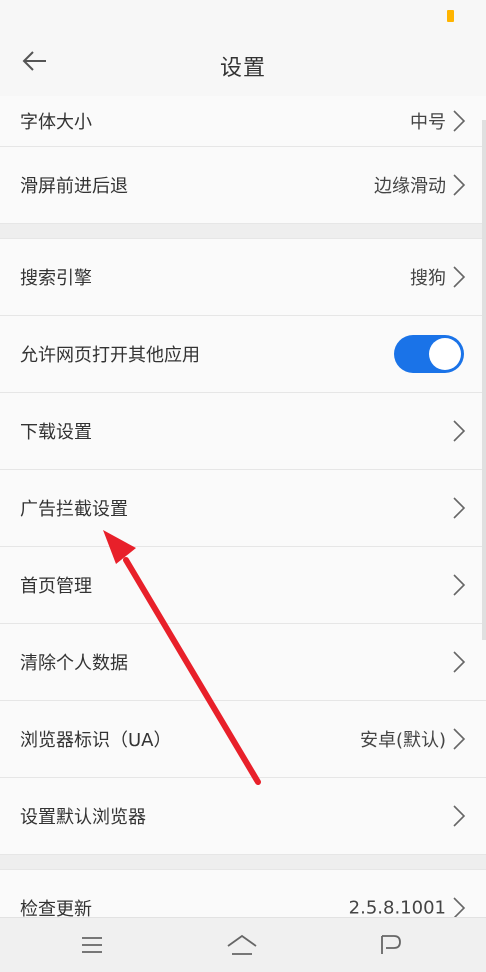 This screenshot has width=486, height=972. I want to click on row-homepage-management: 首页管理, so click(243, 585).